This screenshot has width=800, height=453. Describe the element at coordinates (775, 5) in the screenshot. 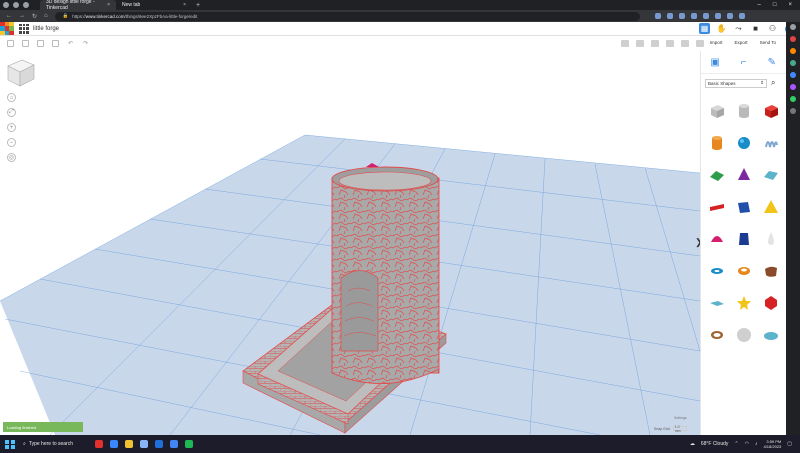

I see `maximize-icon: □` at that location.